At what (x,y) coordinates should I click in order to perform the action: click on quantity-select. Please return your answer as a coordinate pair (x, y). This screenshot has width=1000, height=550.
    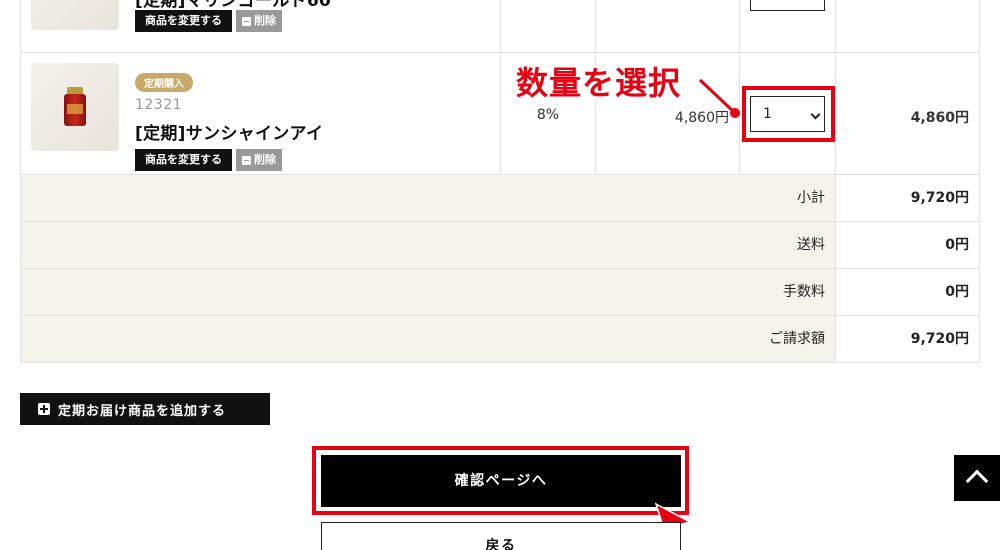
    Looking at the image, I should click on (787, 5).